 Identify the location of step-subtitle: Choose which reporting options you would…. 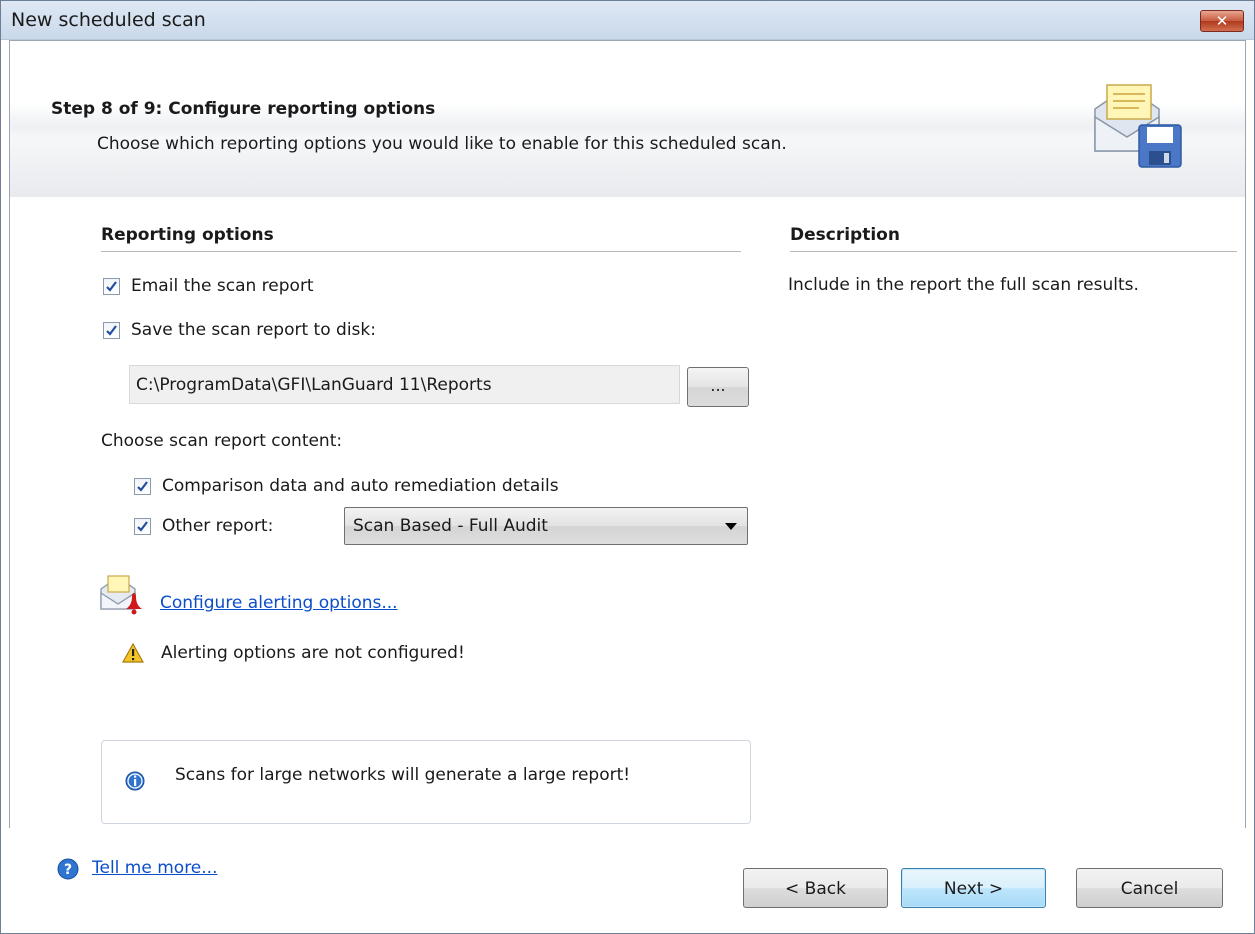
(442, 144).